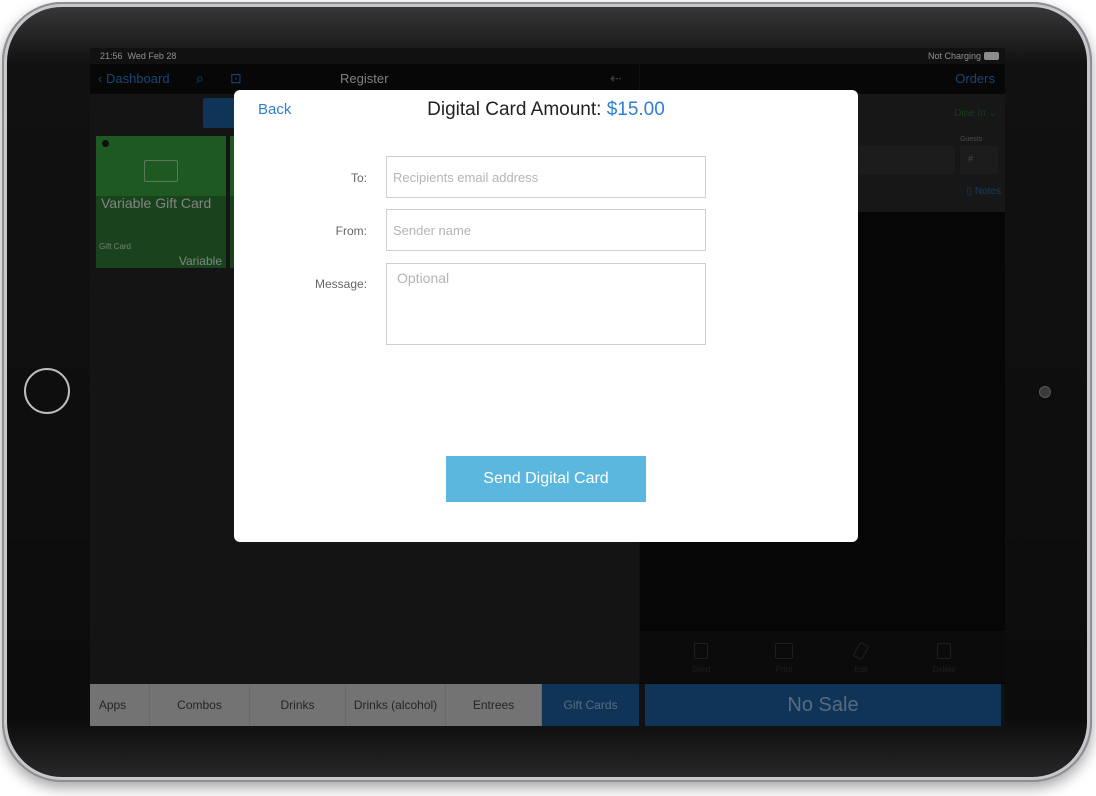 The width and height of the screenshot is (1096, 796). What do you see at coordinates (351, 231) in the screenshot?
I see `from-label: From:` at bounding box center [351, 231].